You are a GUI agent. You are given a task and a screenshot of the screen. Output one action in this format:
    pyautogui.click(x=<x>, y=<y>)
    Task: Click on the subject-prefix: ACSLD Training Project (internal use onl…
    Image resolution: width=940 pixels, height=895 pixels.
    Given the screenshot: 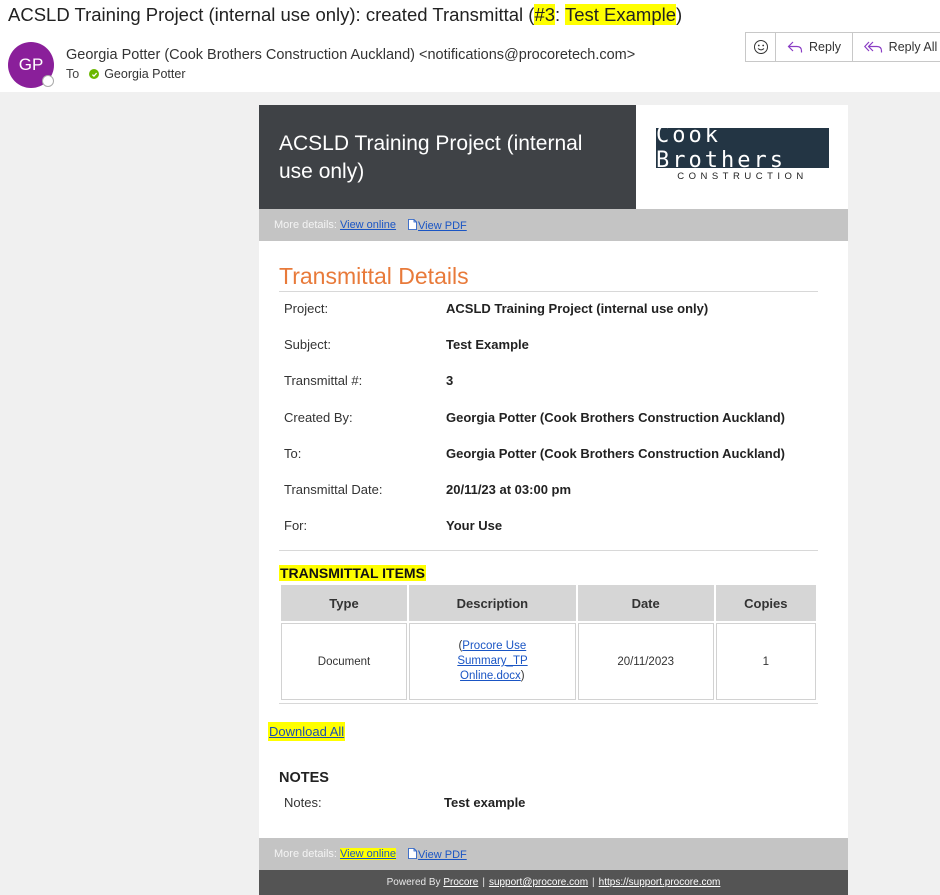 What is the action you would take?
    pyautogui.click(x=271, y=14)
    